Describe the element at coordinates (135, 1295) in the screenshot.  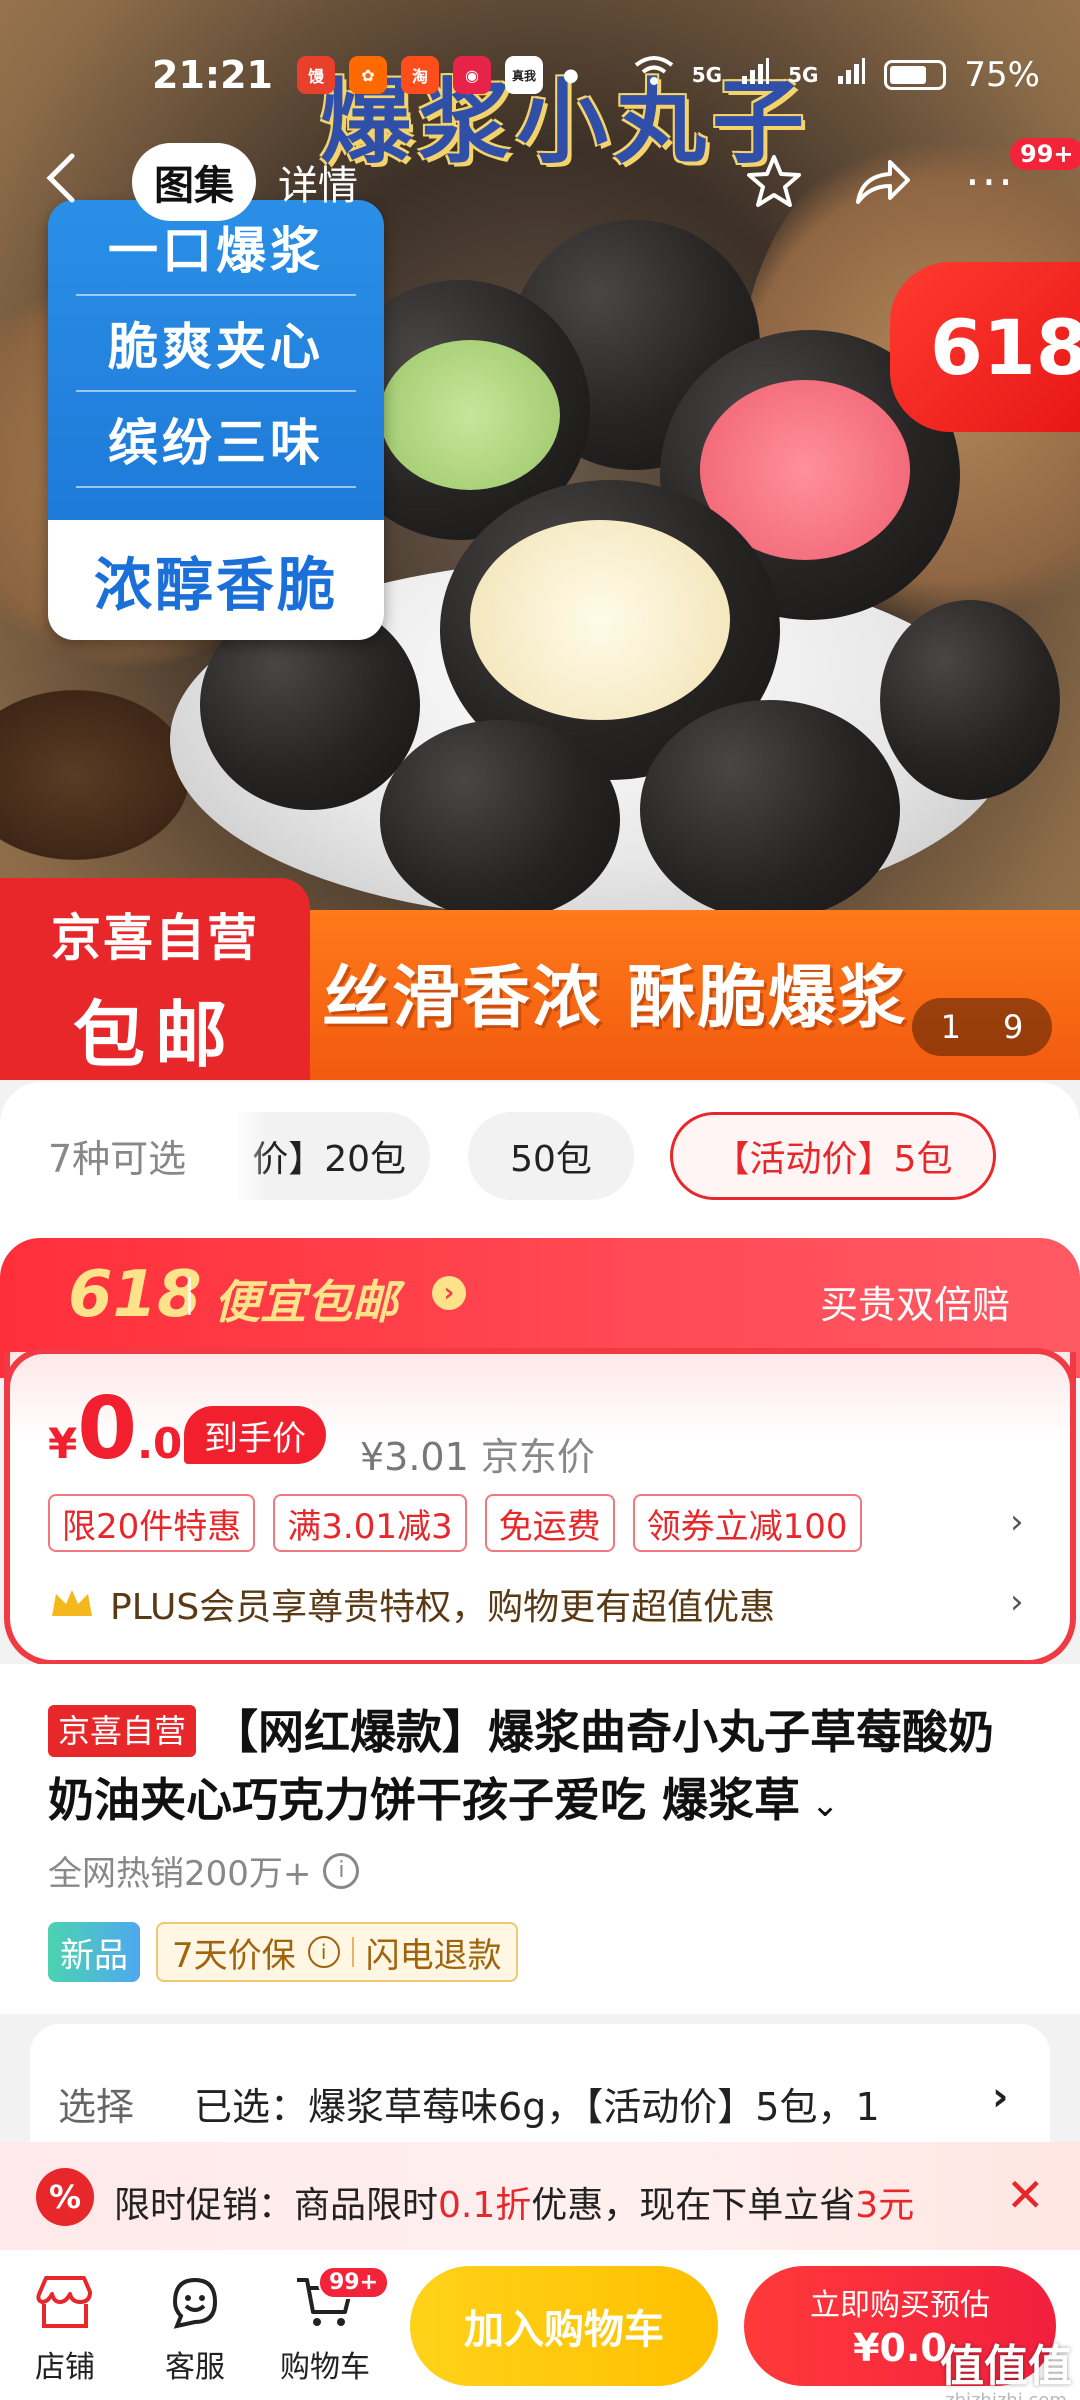
I see `promo-618-tag: 618` at that location.